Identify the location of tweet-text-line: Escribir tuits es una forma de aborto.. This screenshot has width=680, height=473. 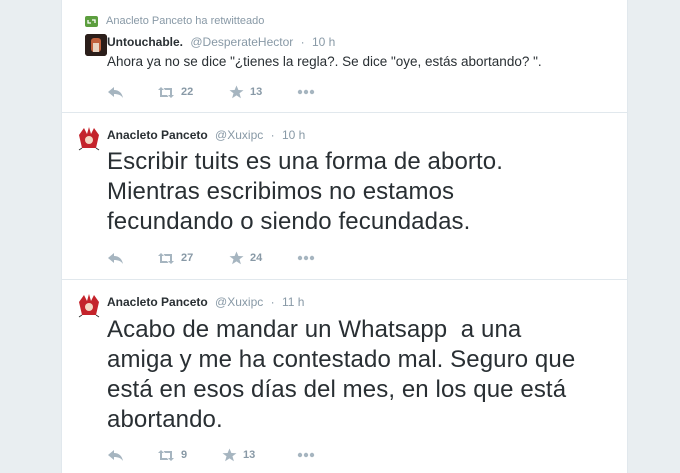
(305, 161).